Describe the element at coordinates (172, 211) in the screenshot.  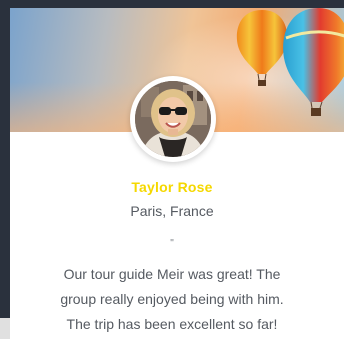
I see `reviewer-location: Paris, France` at that location.